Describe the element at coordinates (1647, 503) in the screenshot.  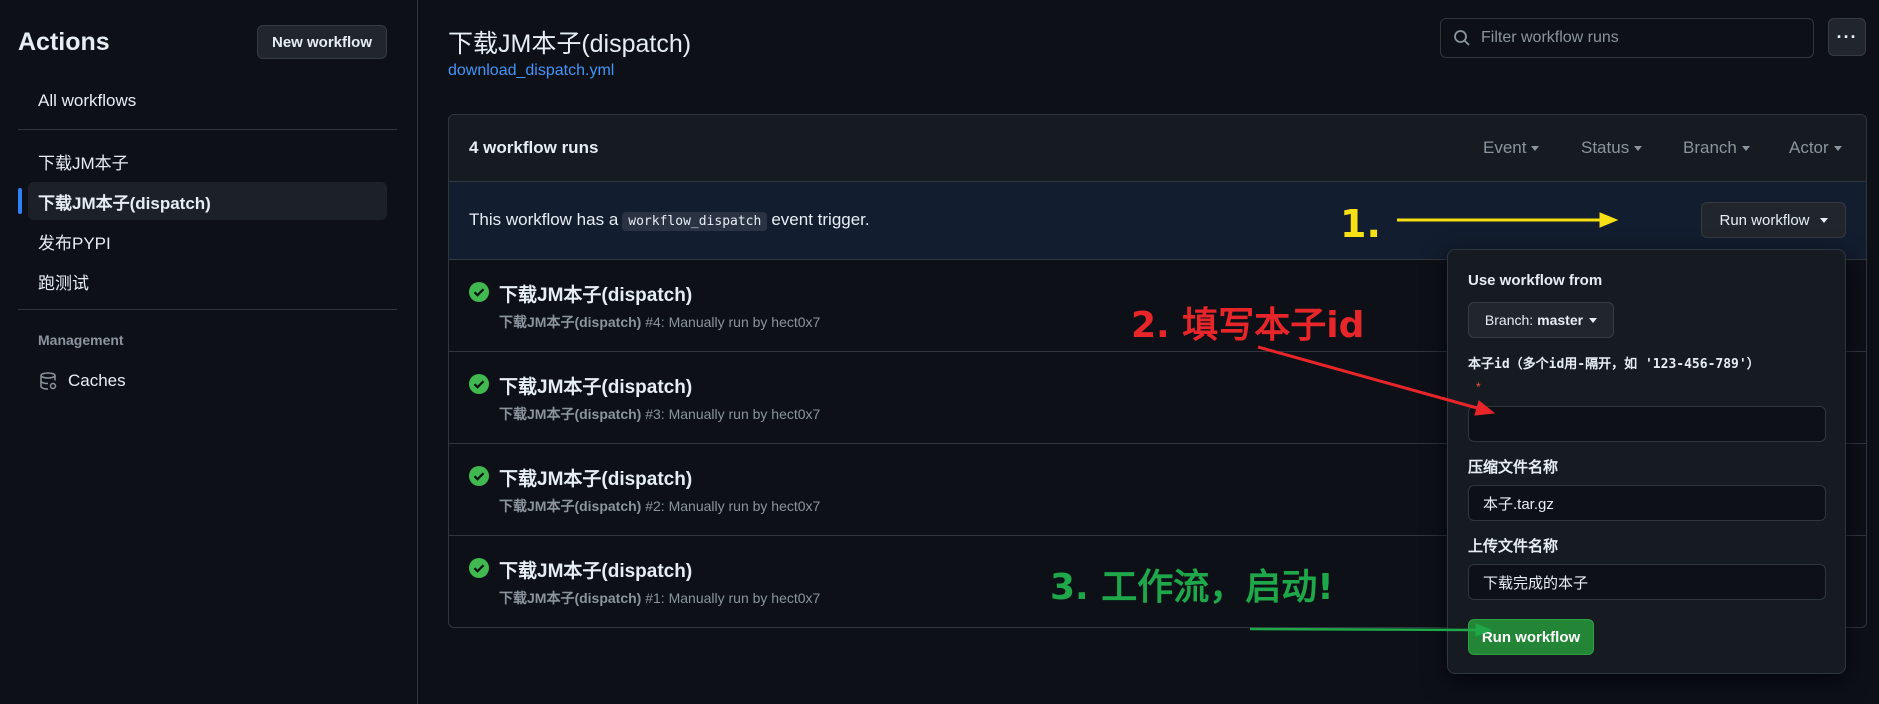
I see `archive-name-input` at that location.